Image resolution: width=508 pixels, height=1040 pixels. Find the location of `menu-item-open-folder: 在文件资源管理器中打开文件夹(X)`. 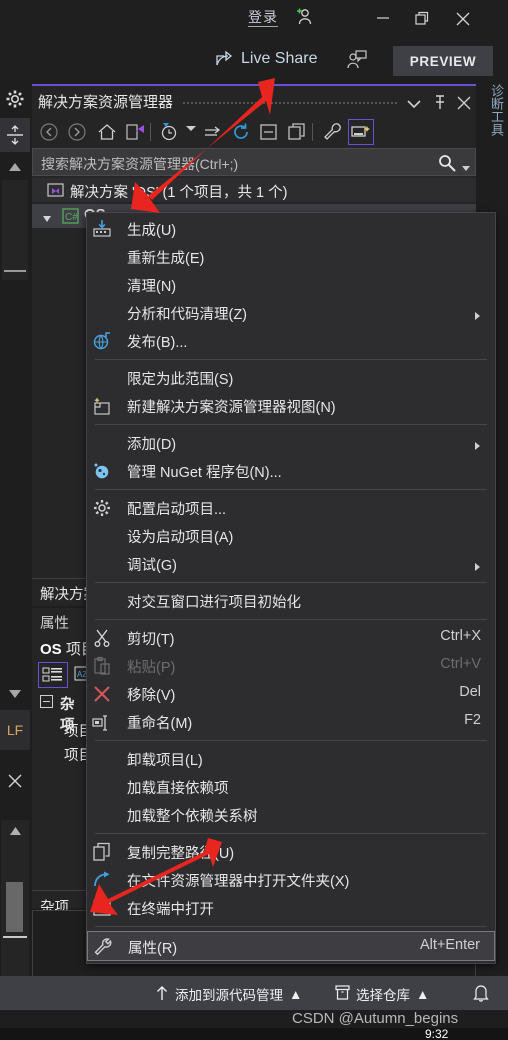

menu-item-open-folder: 在文件资源管理器中打开文件夹(X) is located at coordinates (291, 880).